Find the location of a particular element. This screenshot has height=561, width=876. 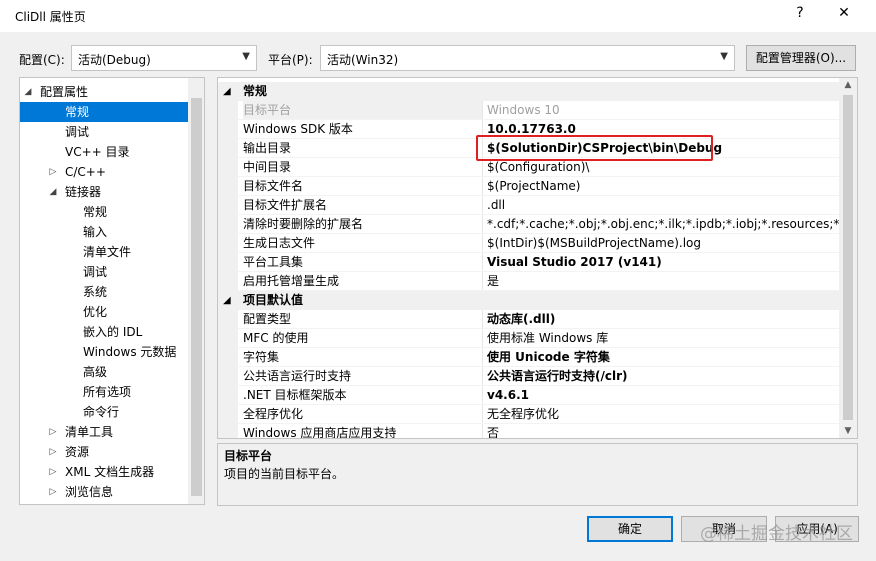

property-value: Visual Studio 2017 (v141) is located at coordinates (663, 262).